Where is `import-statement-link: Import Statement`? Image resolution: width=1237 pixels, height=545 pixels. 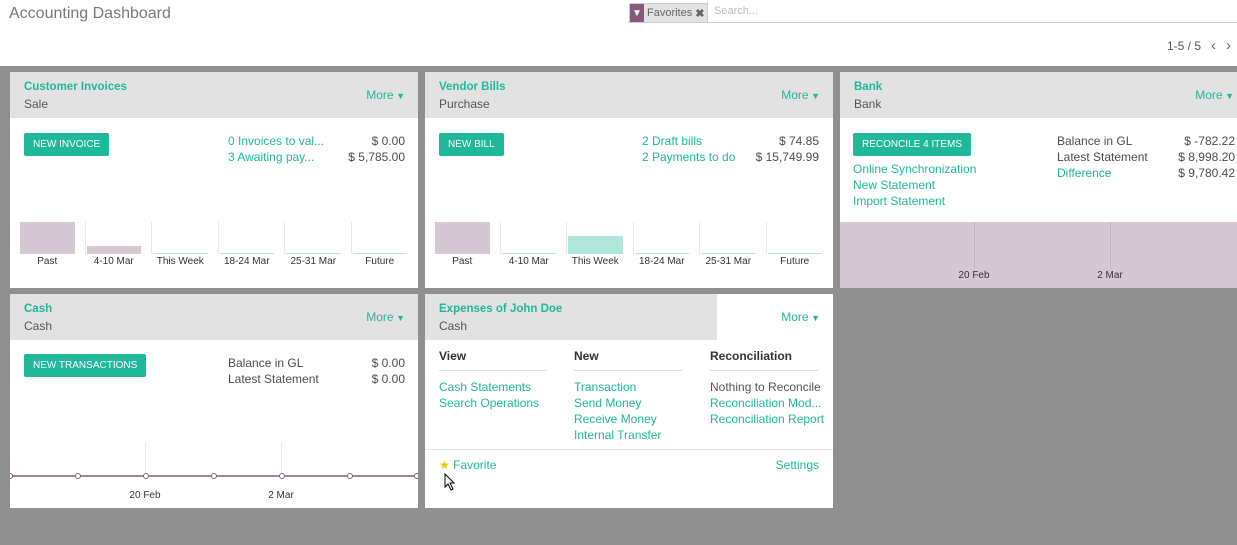
import-statement-link: Import Statement is located at coordinates (899, 201).